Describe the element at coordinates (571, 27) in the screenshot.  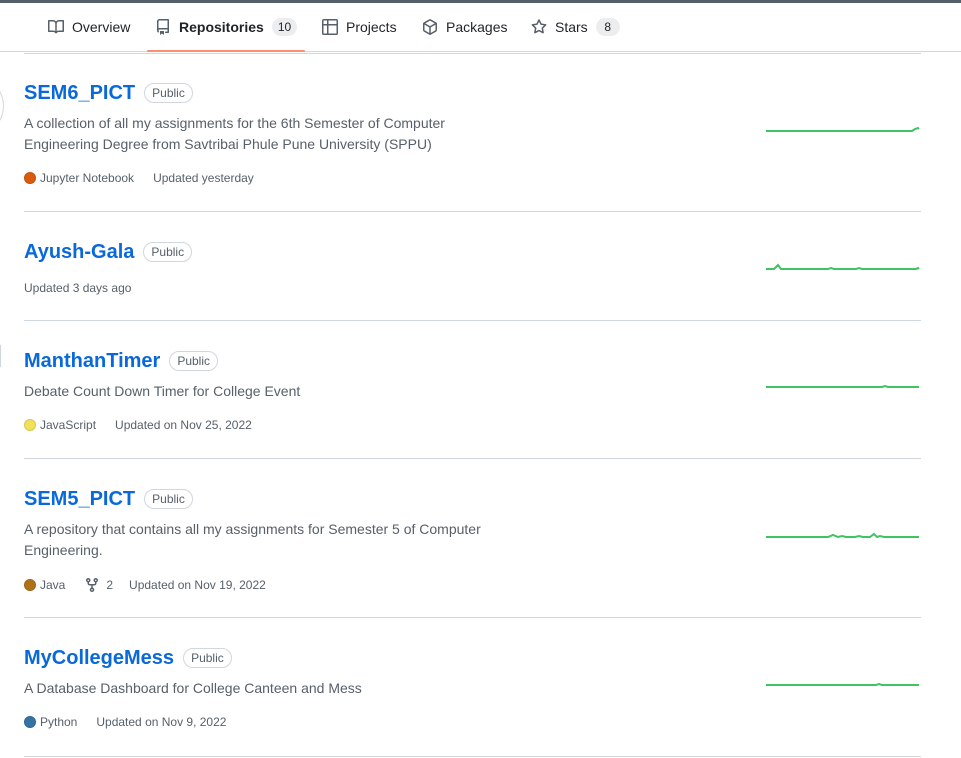
I see `tab-stars-label: Stars` at that location.